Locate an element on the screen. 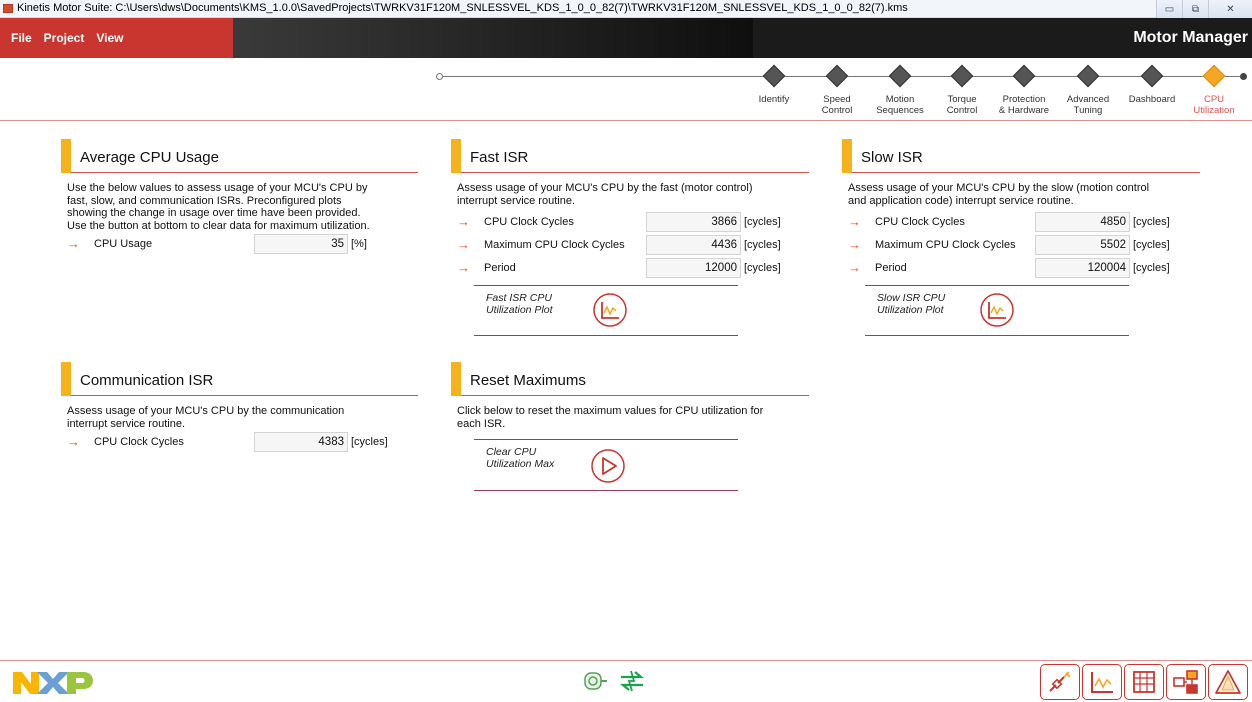 The image size is (1252, 702). panel-title: Slow ISR is located at coordinates (892, 157).